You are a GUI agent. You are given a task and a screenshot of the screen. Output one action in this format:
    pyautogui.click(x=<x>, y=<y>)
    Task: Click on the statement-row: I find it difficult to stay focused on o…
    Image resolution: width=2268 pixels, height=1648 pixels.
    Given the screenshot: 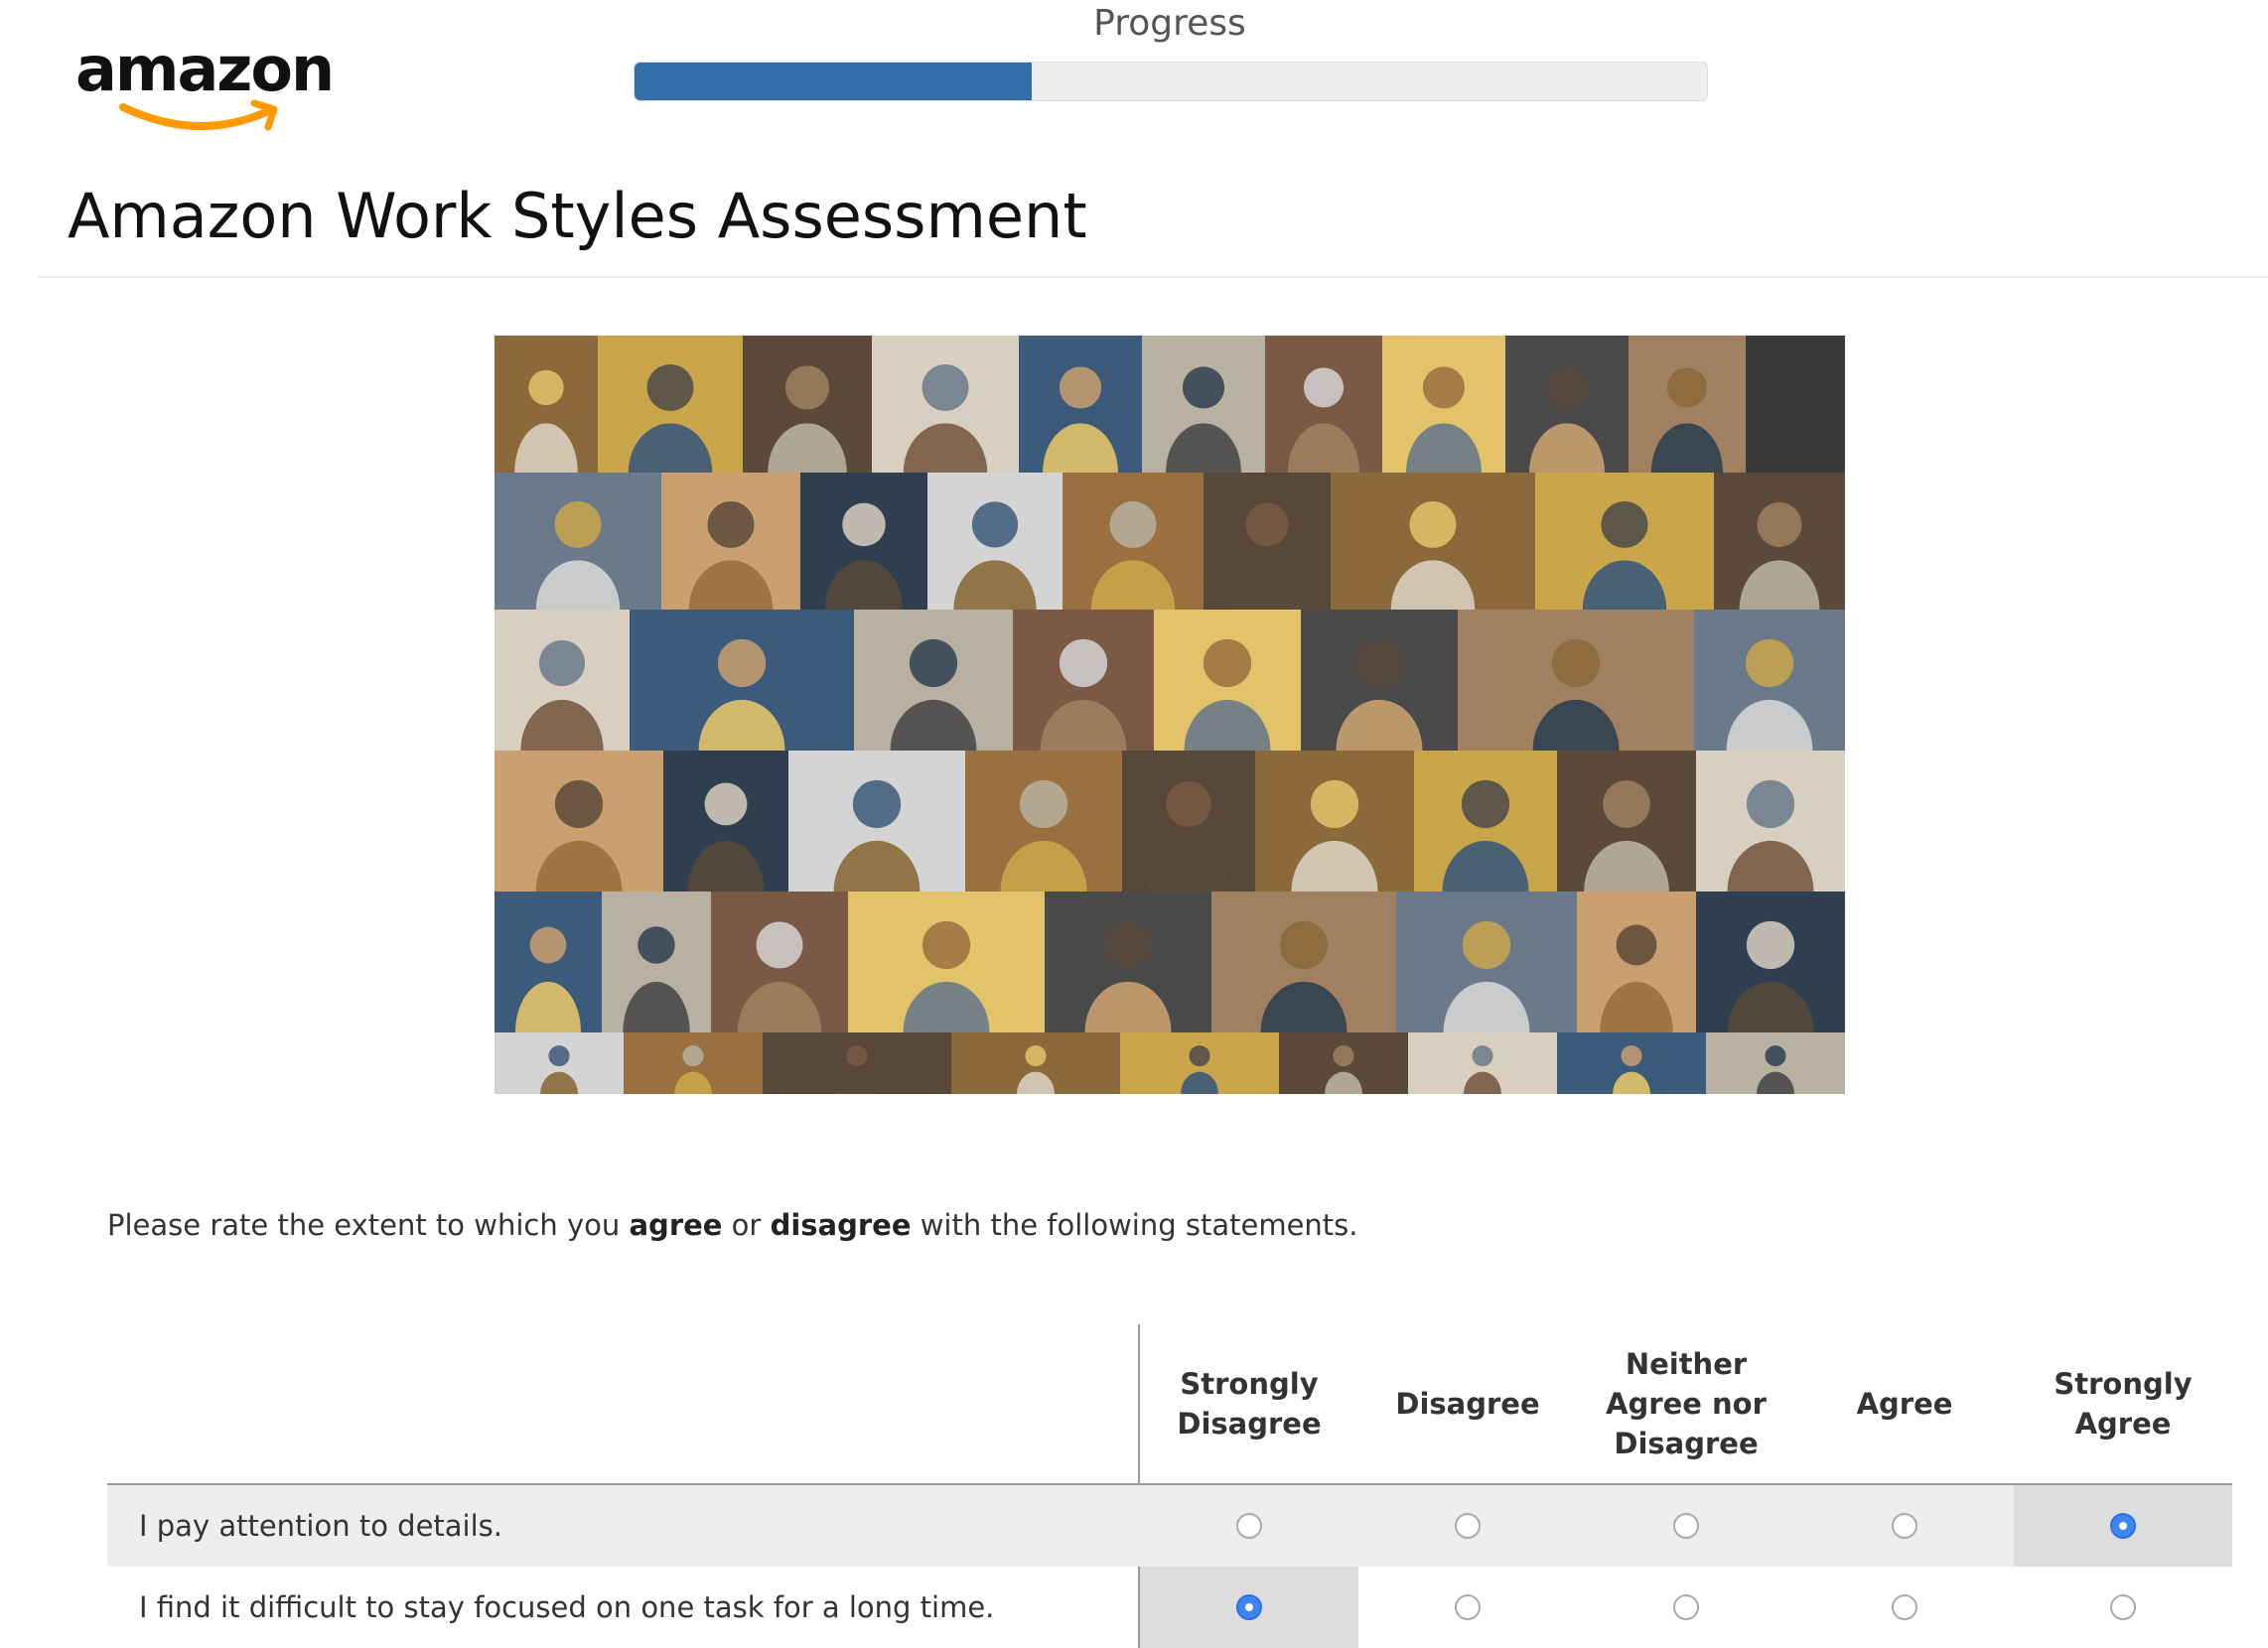 What is the action you would take?
    pyautogui.click(x=1169, y=1608)
    